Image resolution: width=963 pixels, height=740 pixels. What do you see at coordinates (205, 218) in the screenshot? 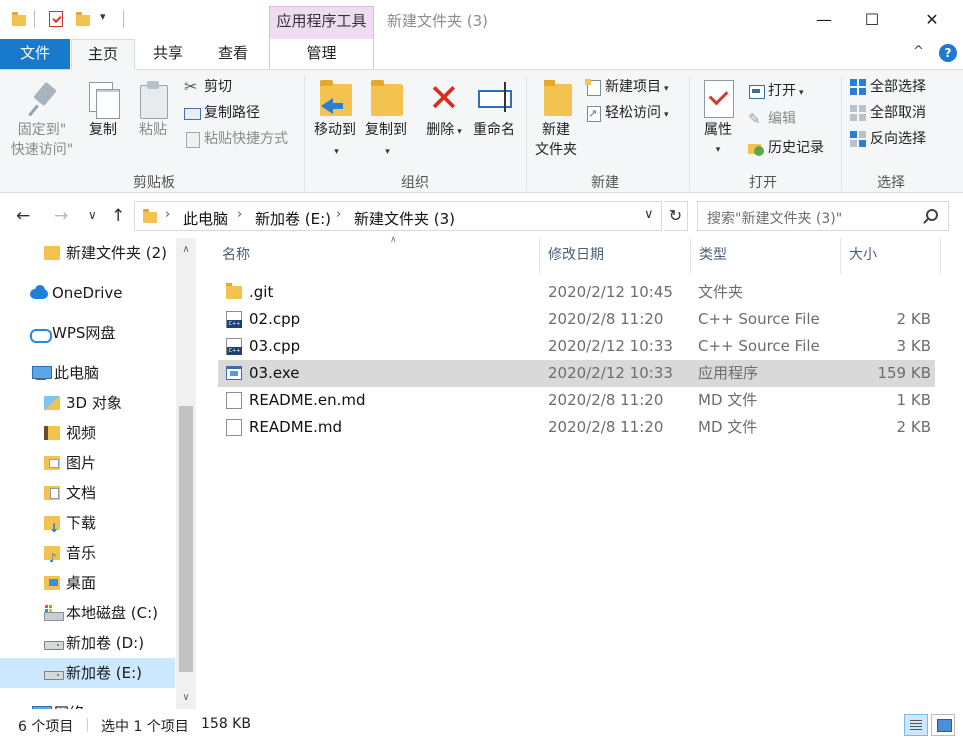
I see `breadcrumb-this-pc: 此电脑` at bounding box center [205, 218].